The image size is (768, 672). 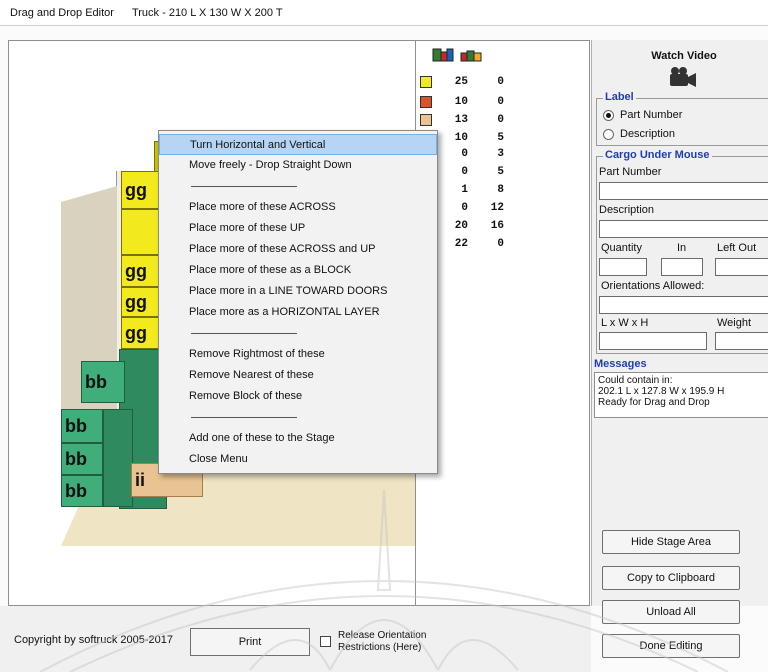 I want to click on legend-count-left: 8, so click(x=500, y=190).